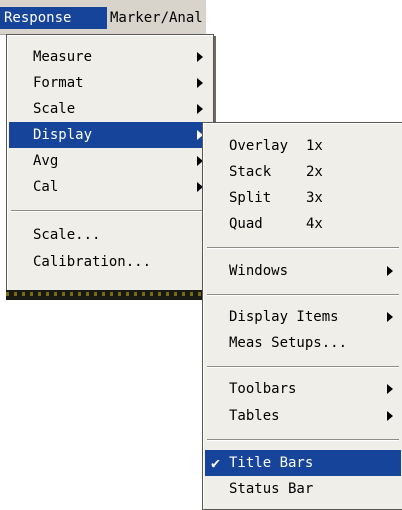  I want to click on menubar-marker-label: Marker/Anal, so click(156, 18).